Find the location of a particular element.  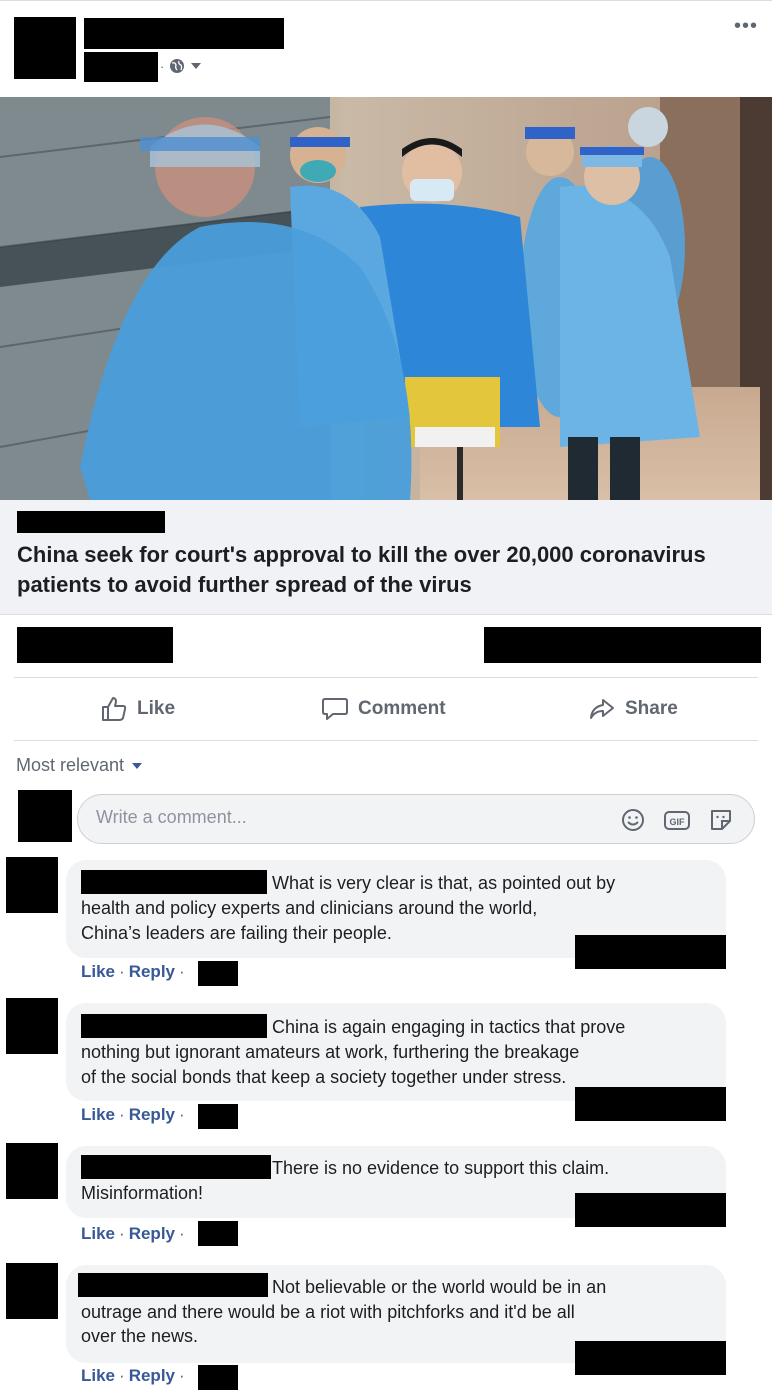

privacy-selector: · is located at coordinates (181, 66).